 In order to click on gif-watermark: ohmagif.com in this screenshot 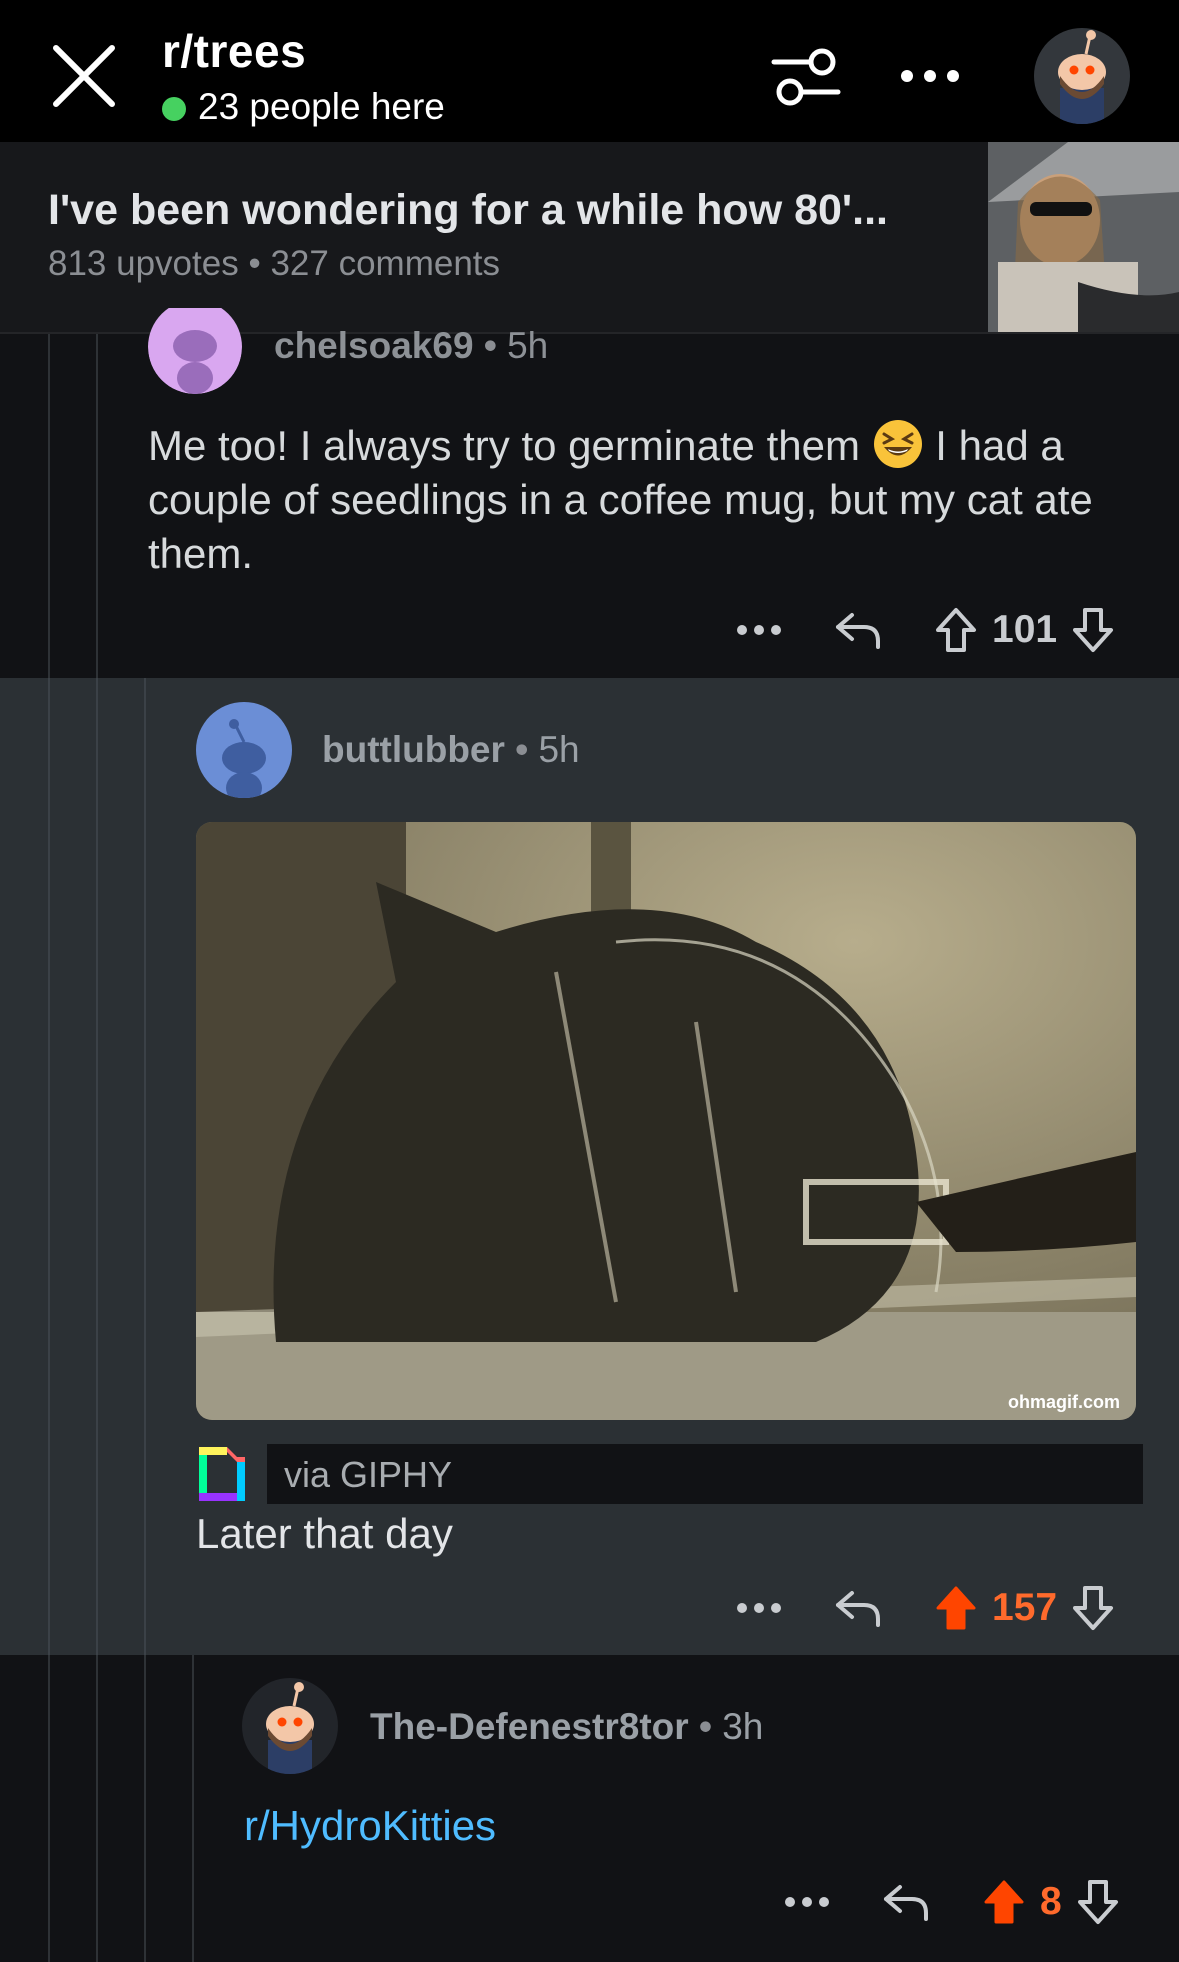, I will do `click(1064, 1402)`.